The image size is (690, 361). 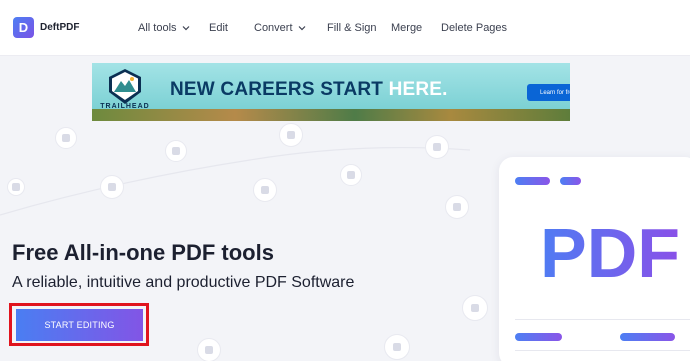 What do you see at coordinates (143, 252) in the screenshot?
I see `hero-title: Free All-in-one PDF tools` at bounding box center [143, 252].